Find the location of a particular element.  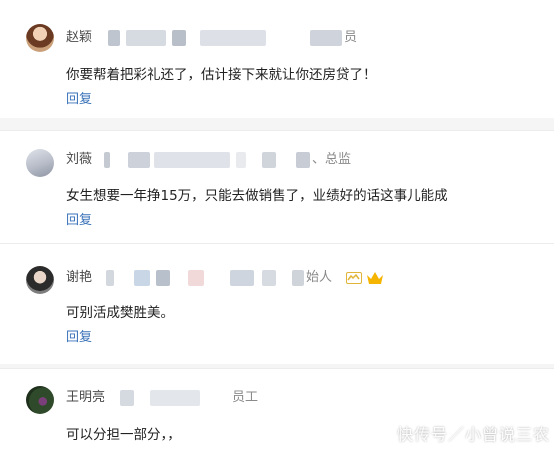

commenter-name: 赵颖 is located at coordinates (79, 38).